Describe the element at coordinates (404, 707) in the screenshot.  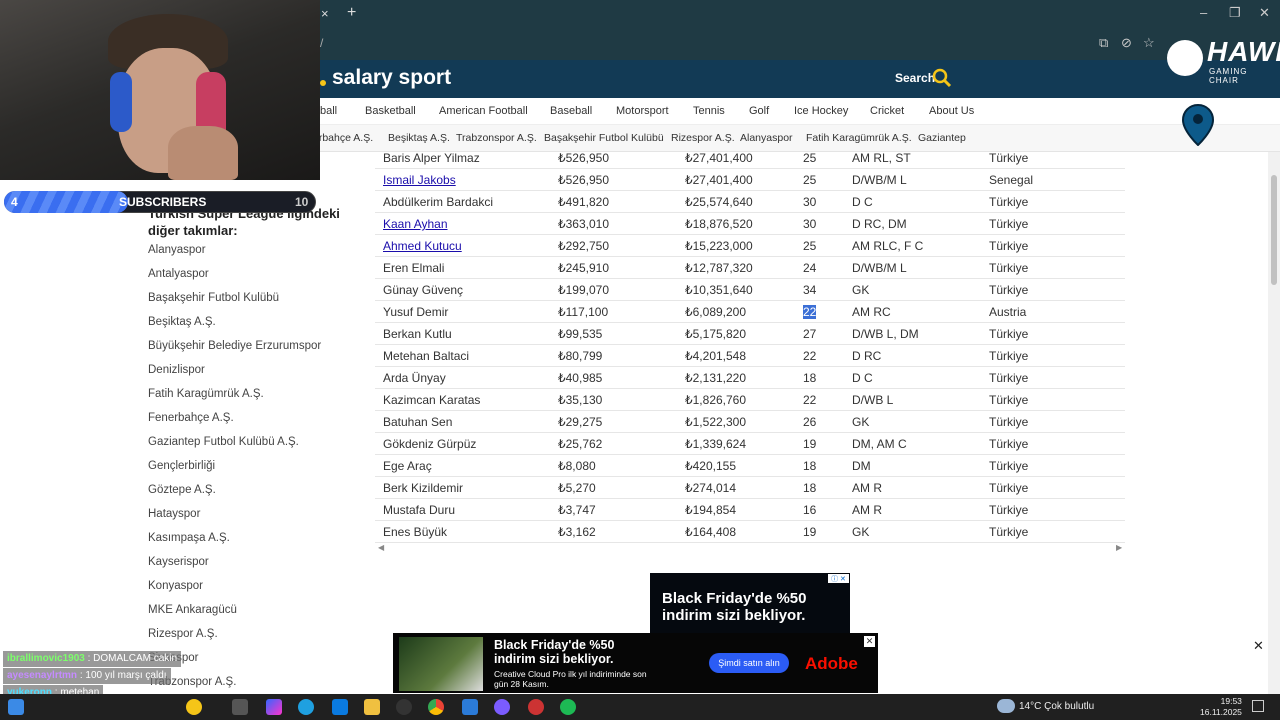
I see `xbox-icon` at that location.